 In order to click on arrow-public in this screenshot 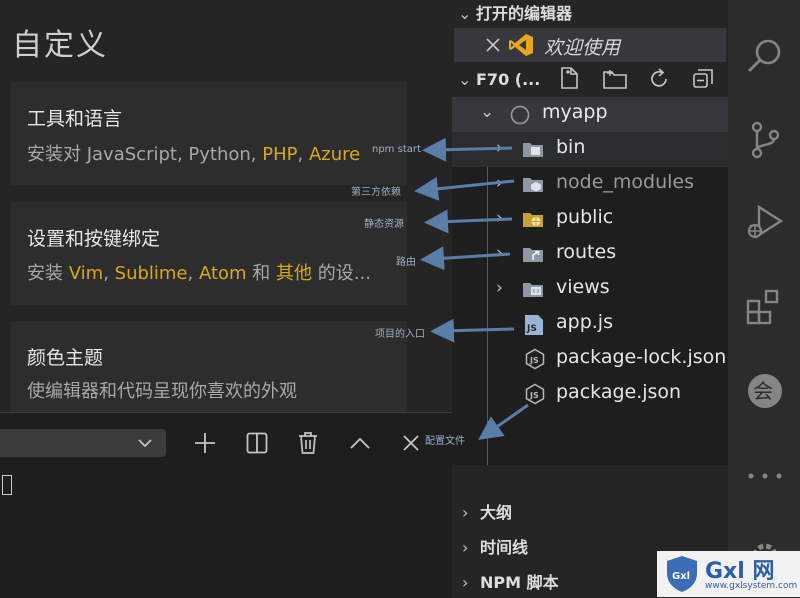, I will do `click(468, 221)`.